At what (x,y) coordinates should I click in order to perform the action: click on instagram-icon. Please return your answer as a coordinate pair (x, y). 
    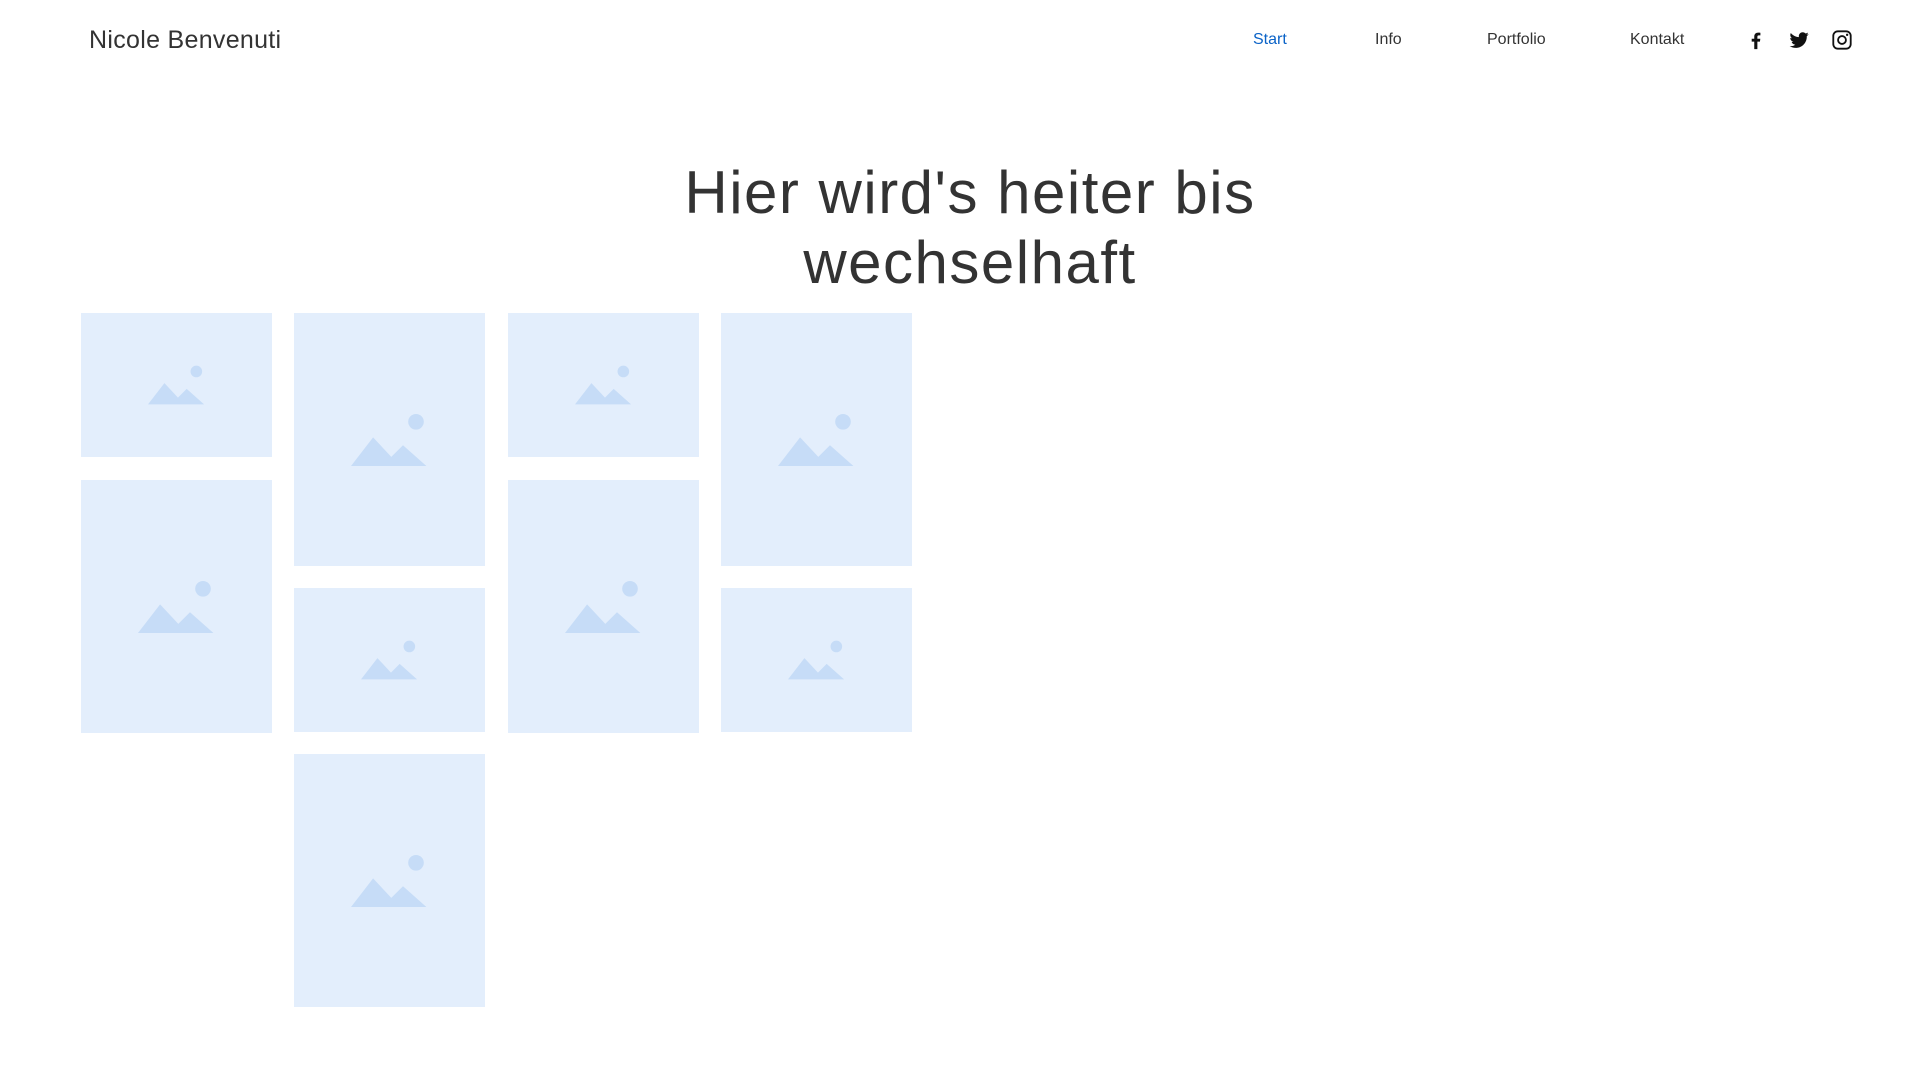
    Looking at the image, I should click on (1842, 40).